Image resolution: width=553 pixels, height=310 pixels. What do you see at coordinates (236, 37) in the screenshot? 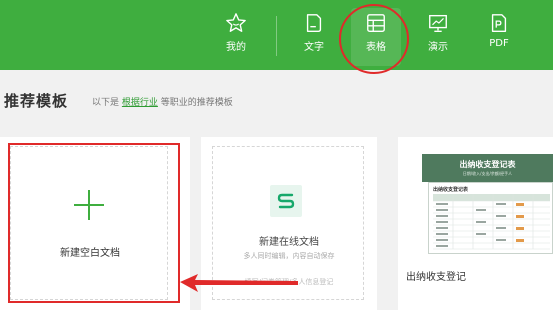
I see `nav-mine-button: 我的` at bounding box center [236, 37].